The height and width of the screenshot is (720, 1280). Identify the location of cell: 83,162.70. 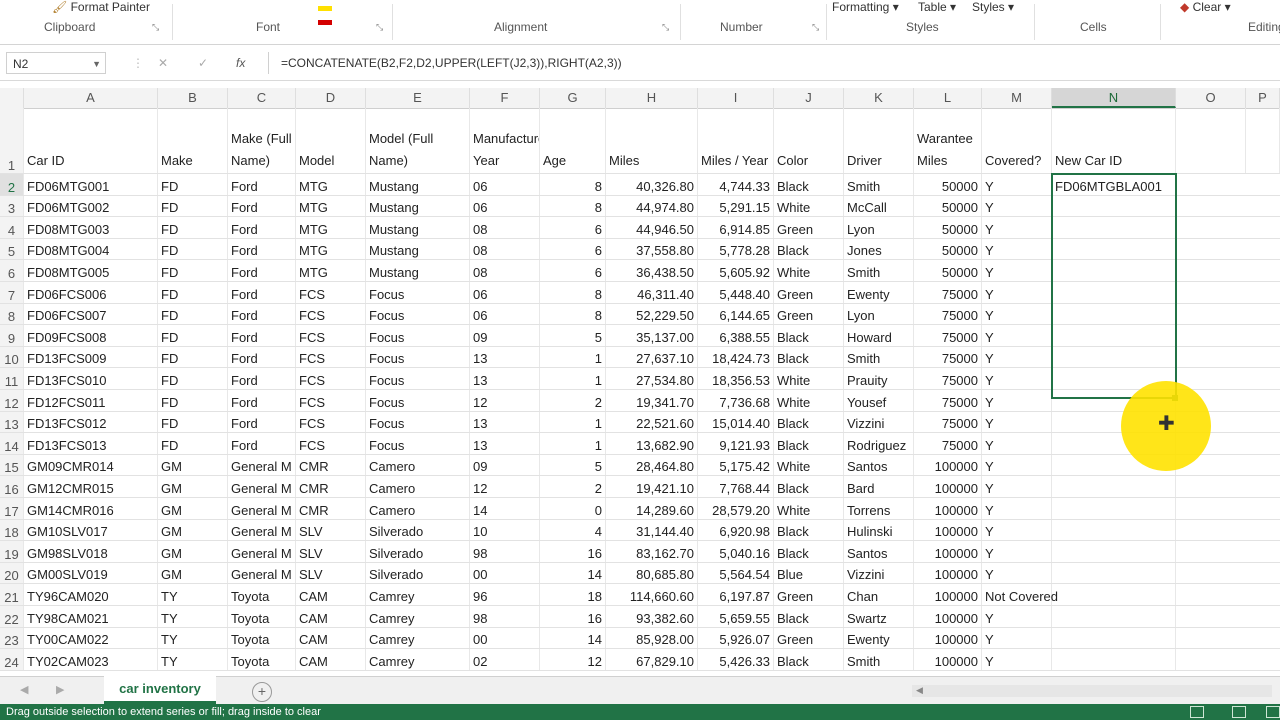
(652, 551).